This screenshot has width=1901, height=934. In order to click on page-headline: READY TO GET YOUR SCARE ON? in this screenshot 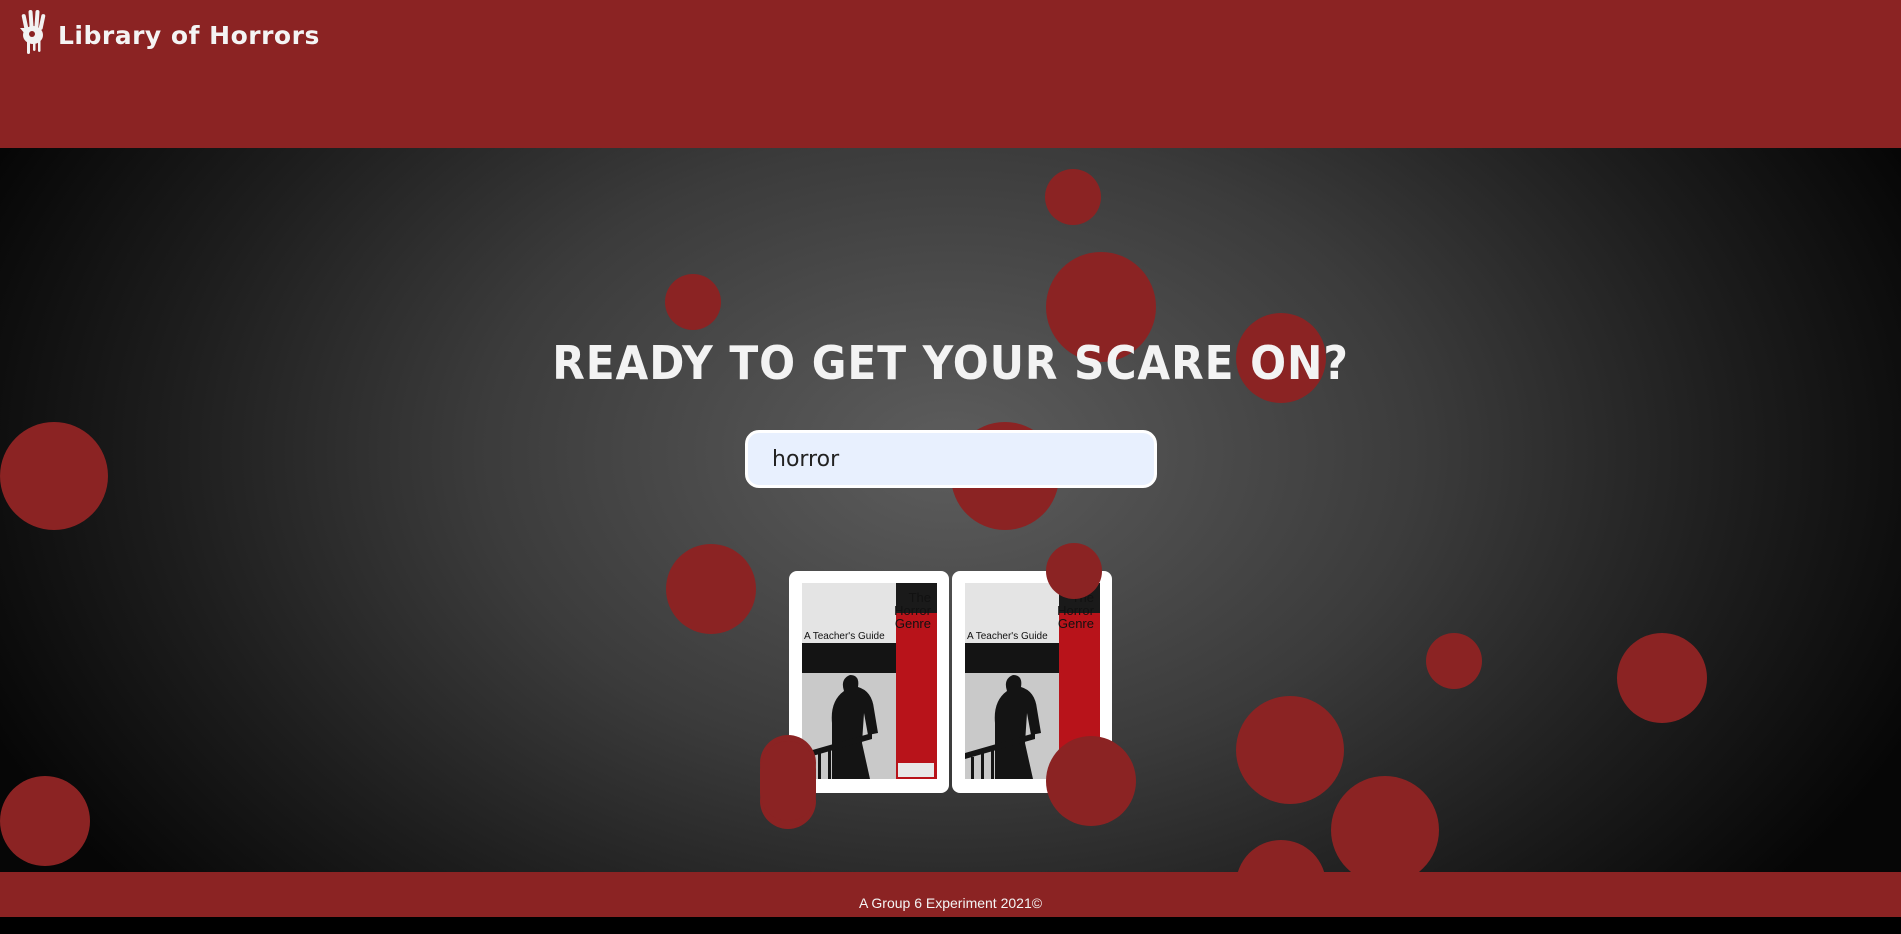, I will do `click(950, 363)`.